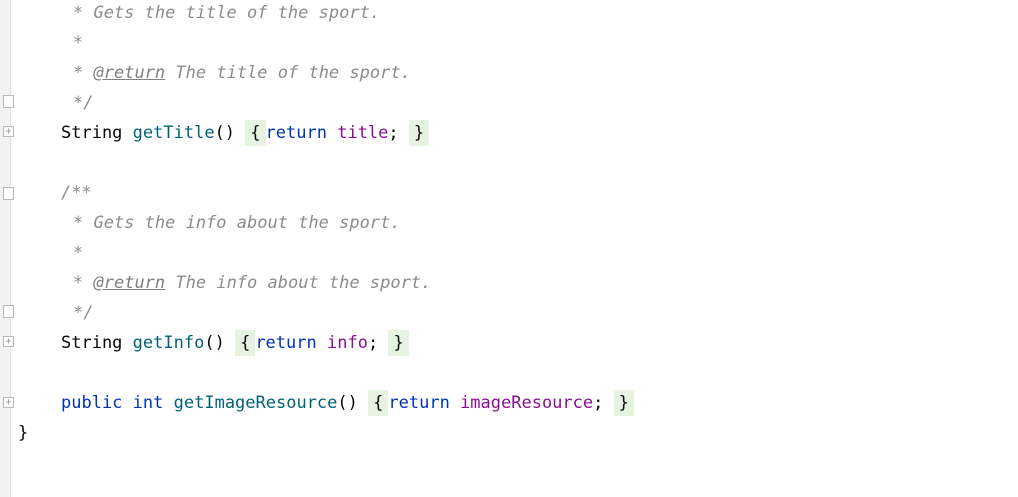  I want to click on doc-text: * Gets the info about the sport., so click(237, 223).